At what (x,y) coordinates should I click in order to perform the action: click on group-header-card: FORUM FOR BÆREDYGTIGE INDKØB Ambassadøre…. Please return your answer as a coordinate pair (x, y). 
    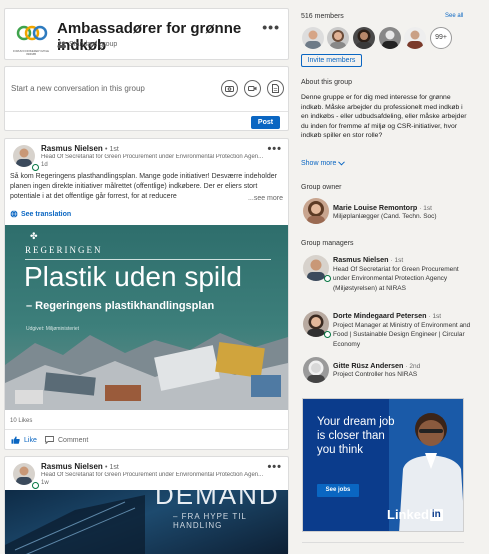
    Looking at the image, I should click on (146, 34).